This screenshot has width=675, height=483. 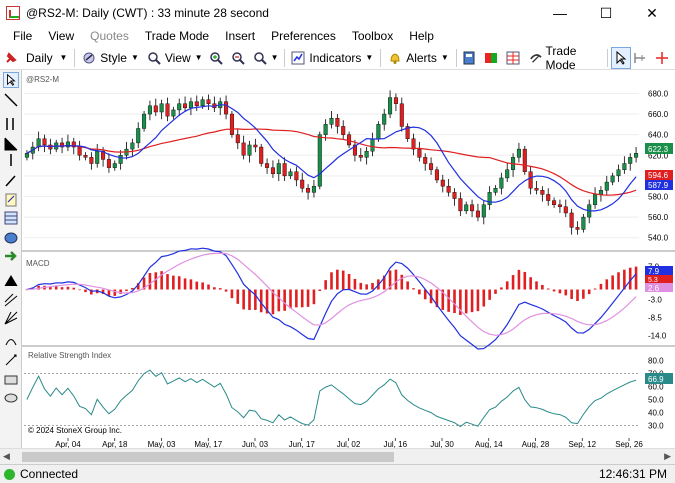 What do you see at coordinates (240, 58) in the screenshot?
I see `zoom-out-button` at bounding box center [240, 58].